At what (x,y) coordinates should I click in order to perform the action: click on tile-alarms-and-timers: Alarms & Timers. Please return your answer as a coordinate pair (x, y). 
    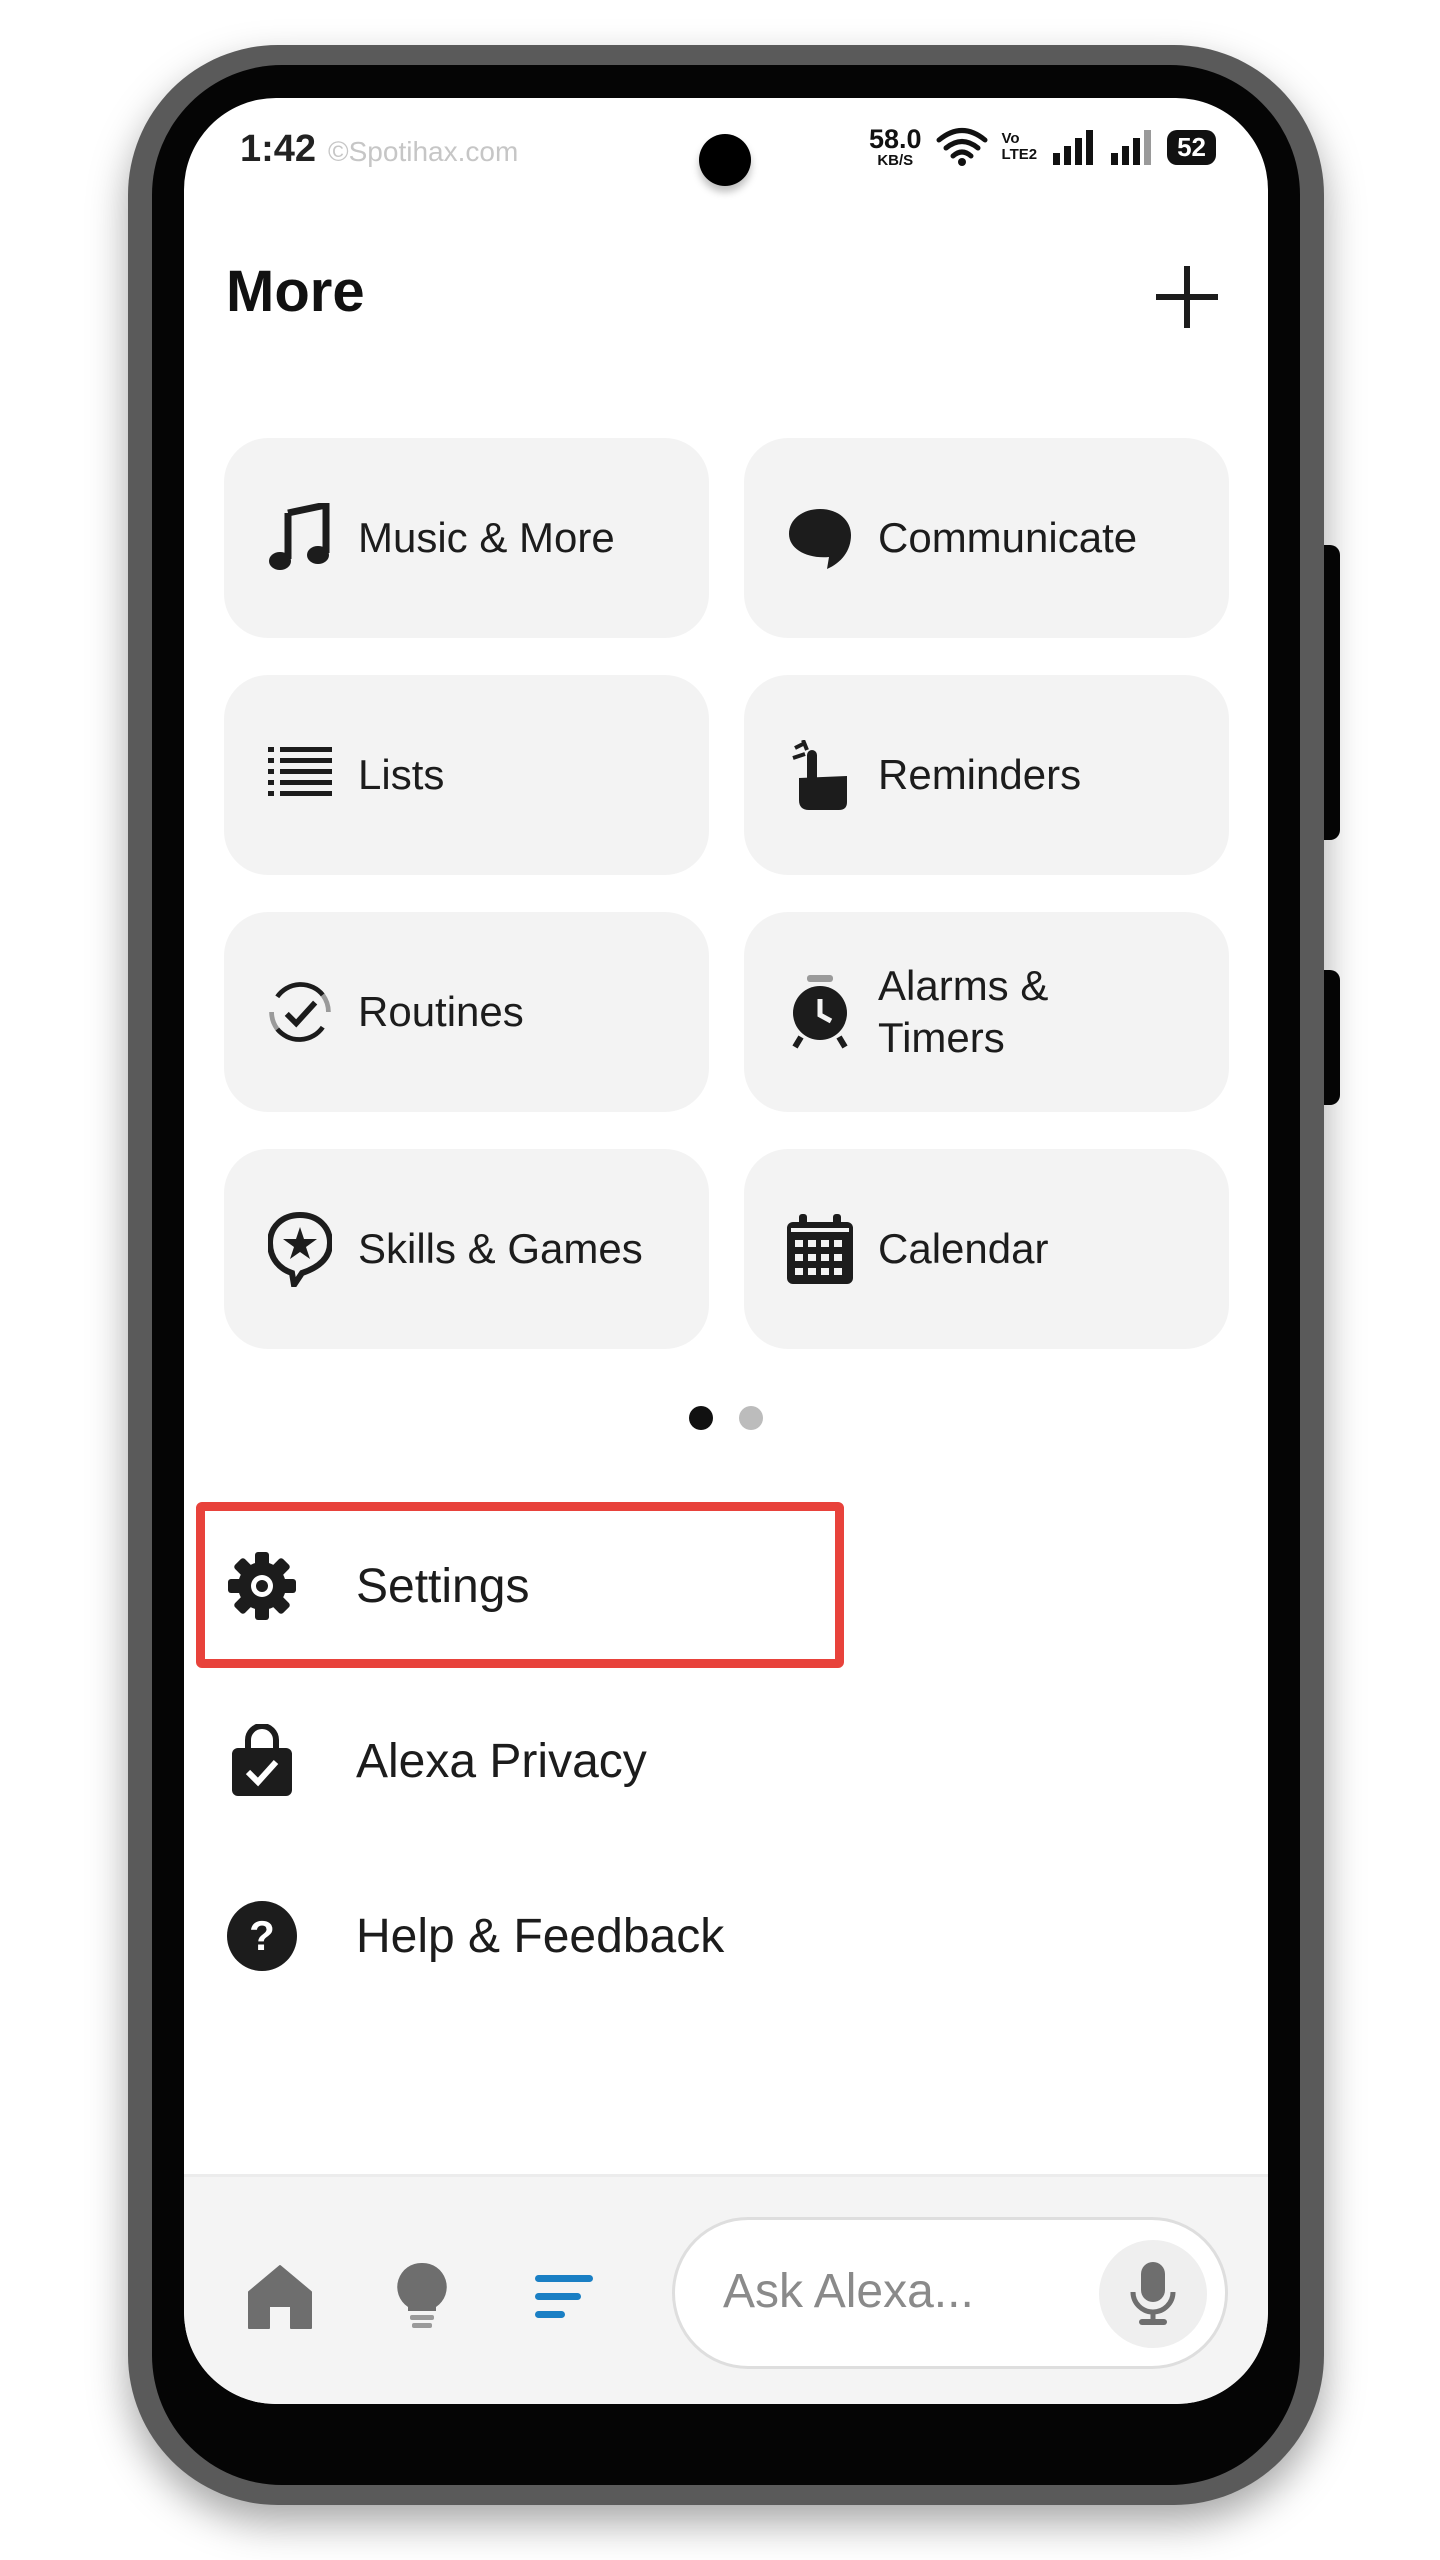
    Looking at the image, I should click on (986, 1012).